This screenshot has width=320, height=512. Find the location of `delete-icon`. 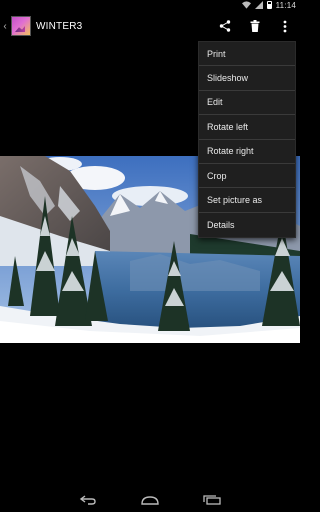

delete-icon is located at coordinates (255, 26).